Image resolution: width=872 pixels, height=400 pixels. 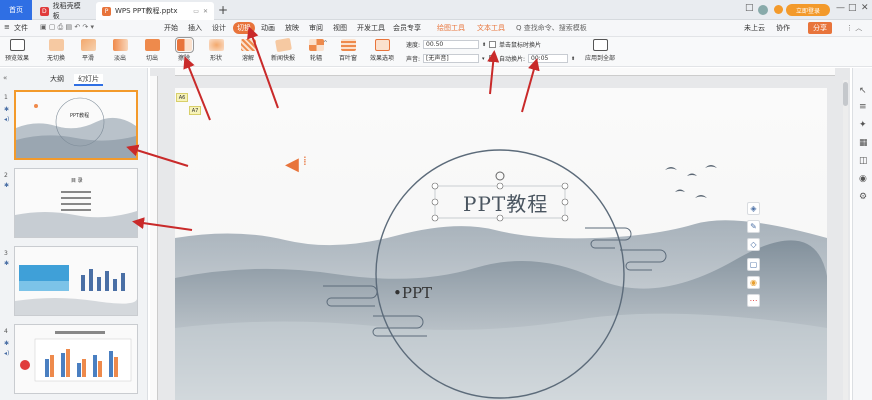 What do you see at coordinates (57, 79) in the screenshot?
I see `tab-outline: 大纲` at bounding box center [57, 79].